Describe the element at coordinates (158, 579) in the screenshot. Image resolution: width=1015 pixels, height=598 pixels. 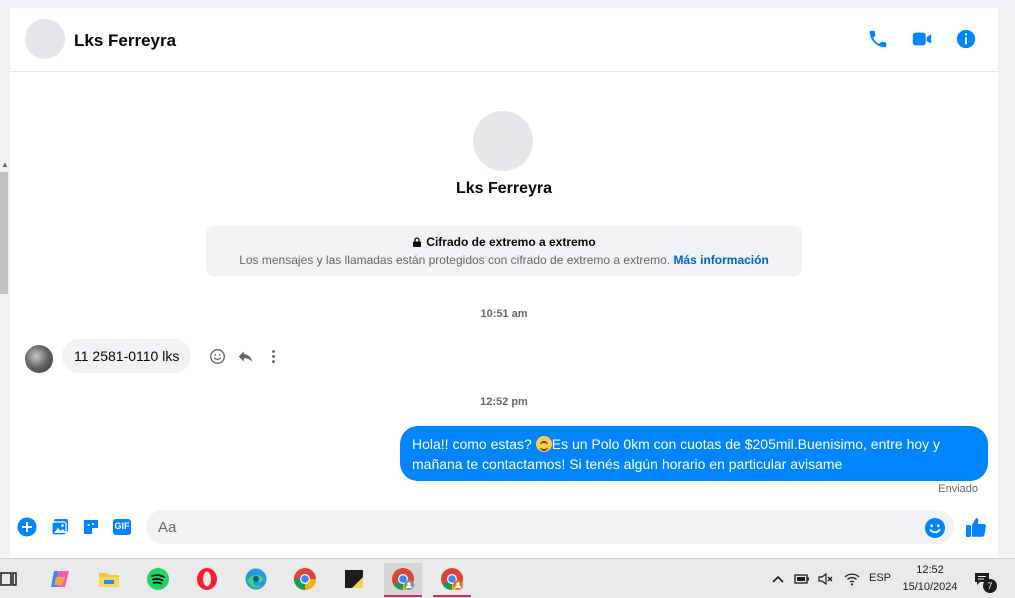
I see `spotify-icon` at that location.